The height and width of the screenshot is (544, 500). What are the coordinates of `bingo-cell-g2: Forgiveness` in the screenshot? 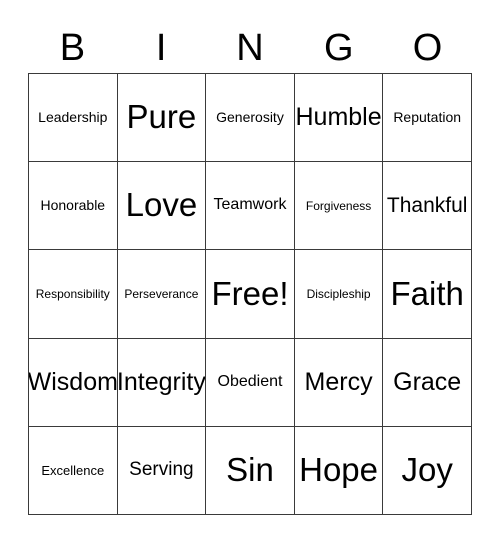 It's located at (339, 206).